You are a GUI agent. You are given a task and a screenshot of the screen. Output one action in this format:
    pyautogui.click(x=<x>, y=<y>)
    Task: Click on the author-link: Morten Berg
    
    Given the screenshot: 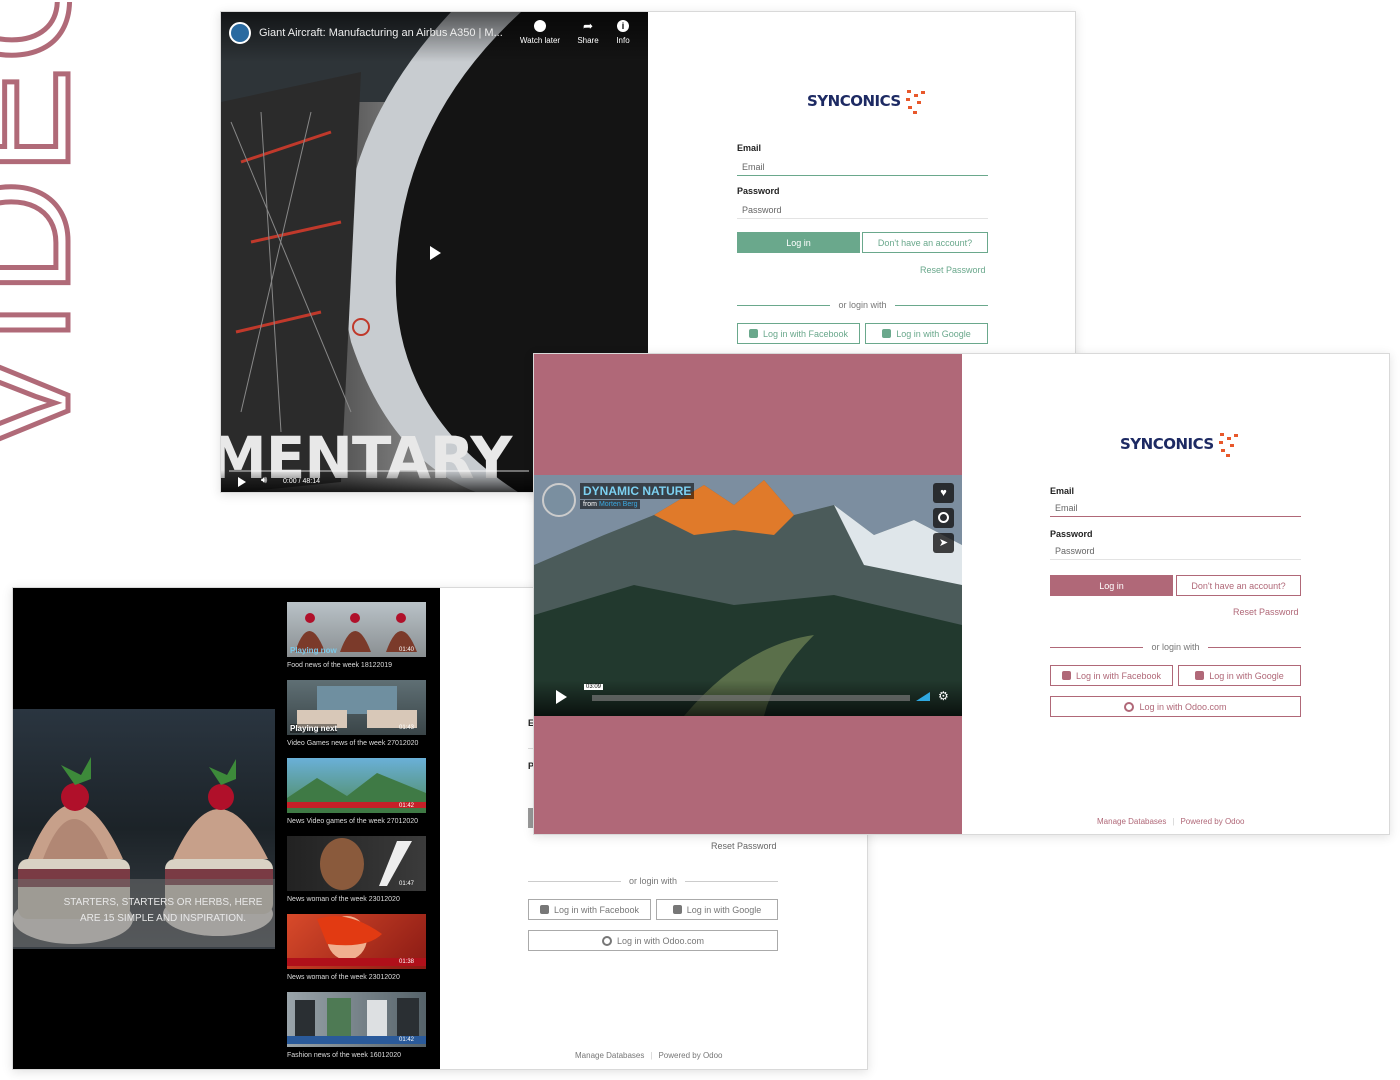 What is the action you would take?
    pyautogui.click(x=618, y=504)
    